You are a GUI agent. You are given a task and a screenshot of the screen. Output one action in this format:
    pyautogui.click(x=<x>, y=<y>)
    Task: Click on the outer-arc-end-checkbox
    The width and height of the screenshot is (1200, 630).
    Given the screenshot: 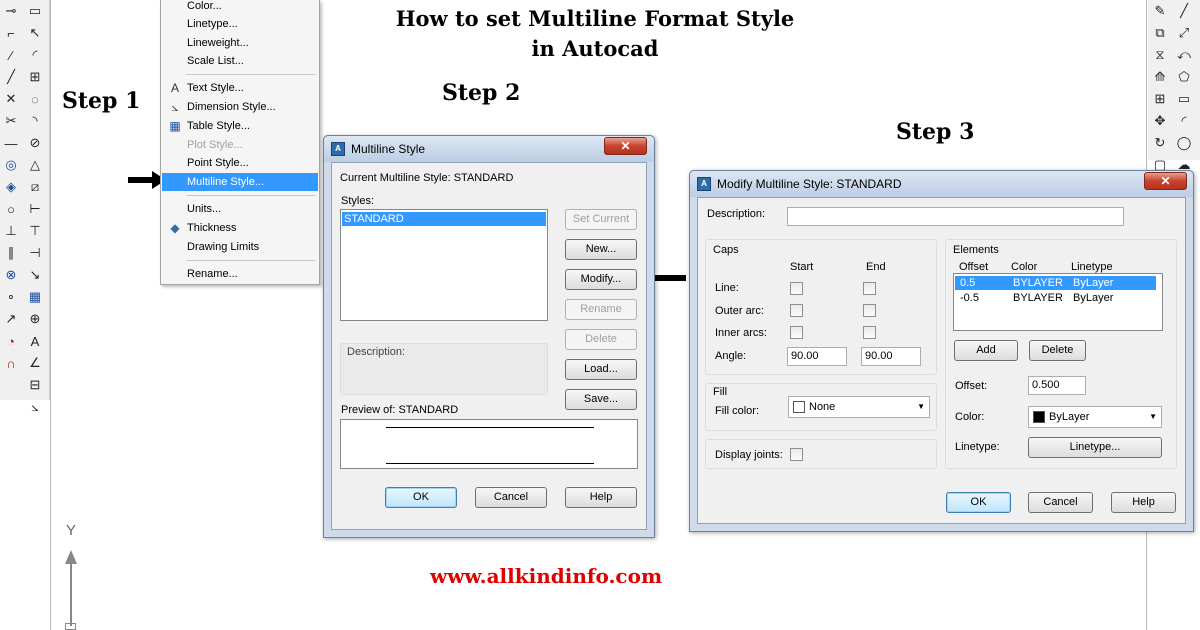 What is the action you would take?
    pyautogui.click(x=869, y=310)
    